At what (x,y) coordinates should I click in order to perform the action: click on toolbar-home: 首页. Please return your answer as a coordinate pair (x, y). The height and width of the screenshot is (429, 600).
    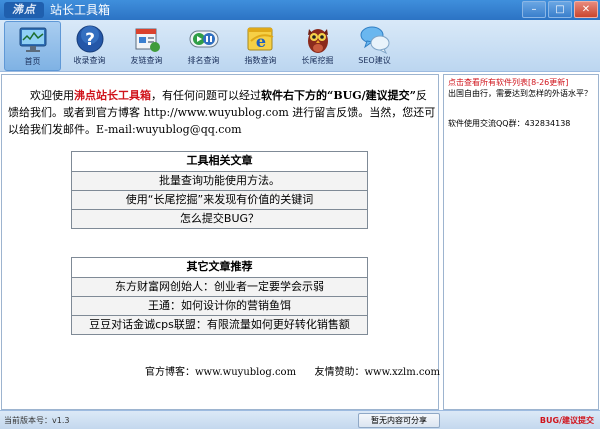
    Looking at the image, I should click on (32, 46).